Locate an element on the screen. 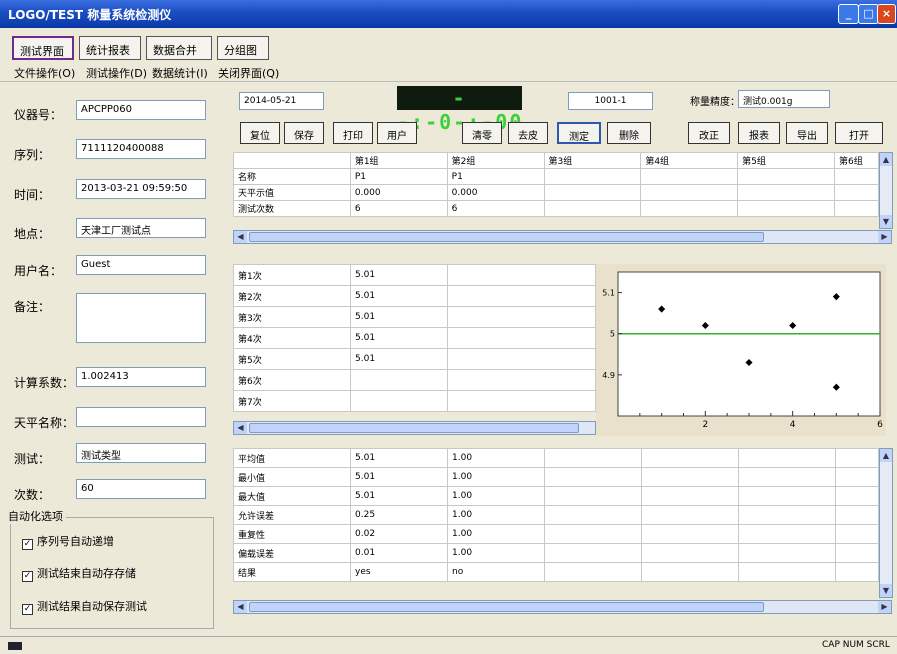 This screenshot has height=654, width=897. tare-button: 去皮 is located at coordinates (528, 133).